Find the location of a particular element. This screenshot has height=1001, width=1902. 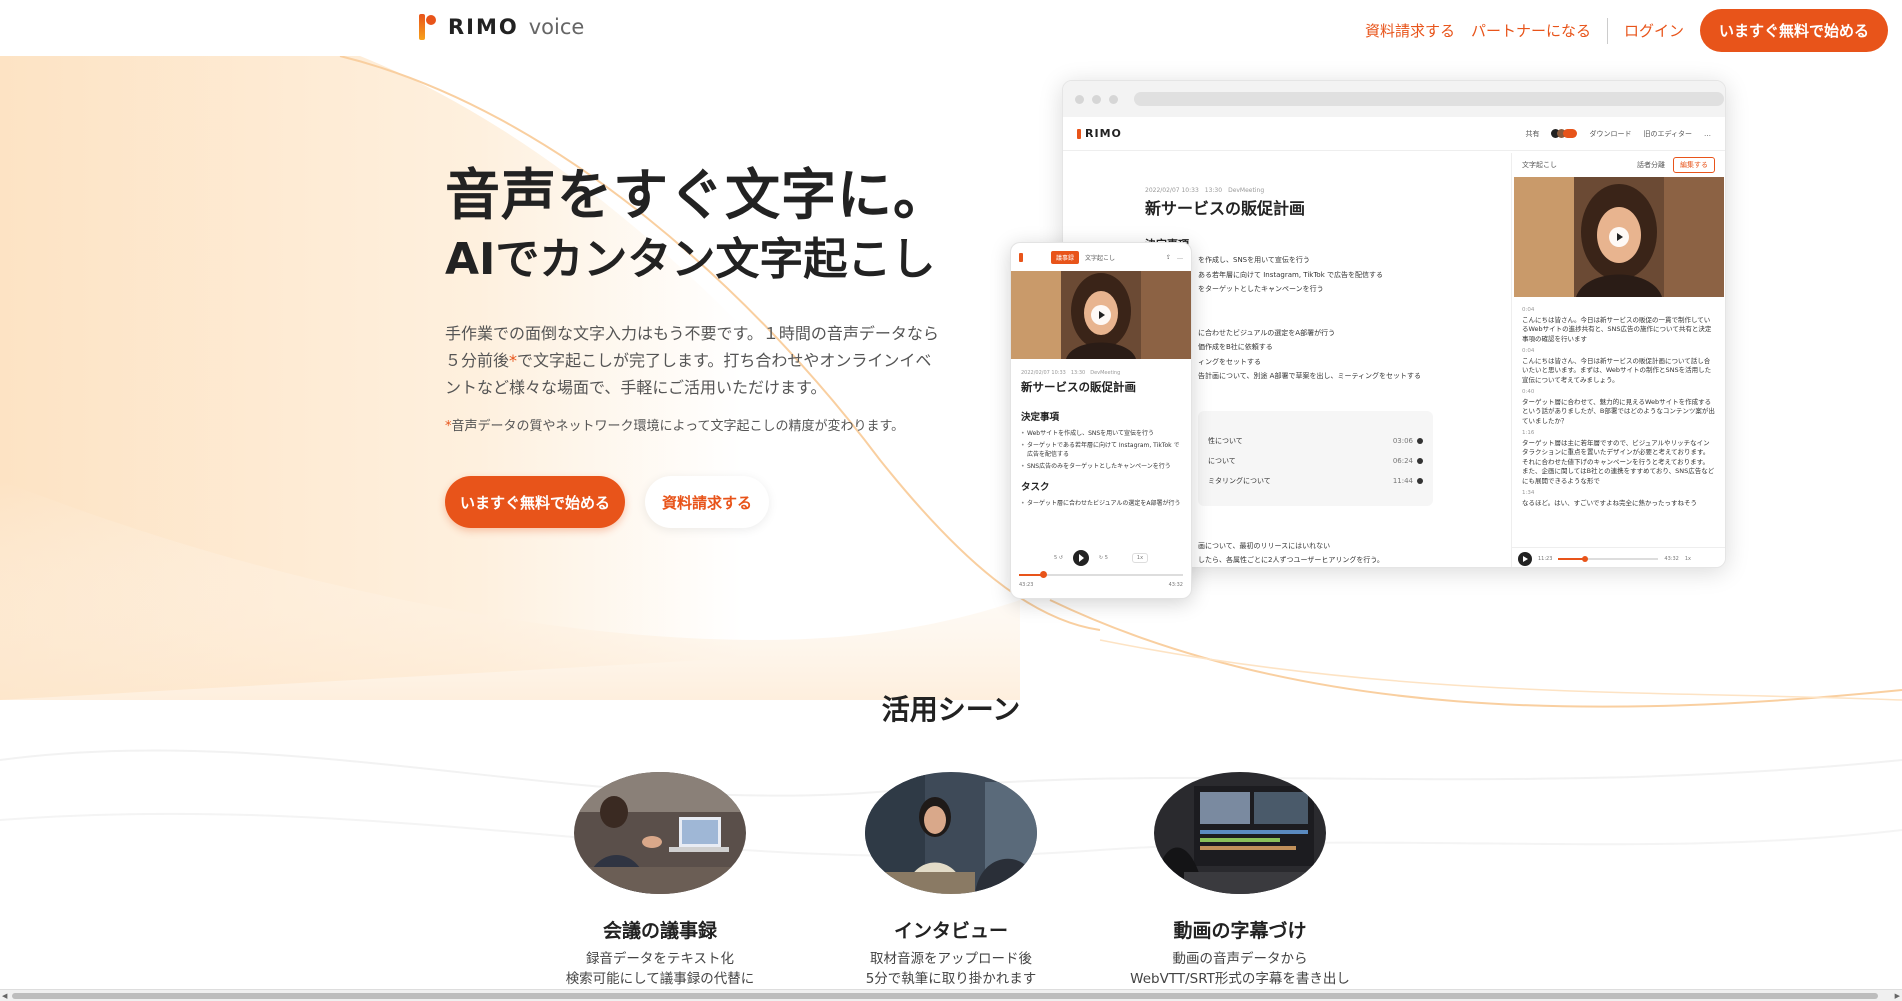

nav-request-docs: 資料請求する is located at coordinates (1410, 30).